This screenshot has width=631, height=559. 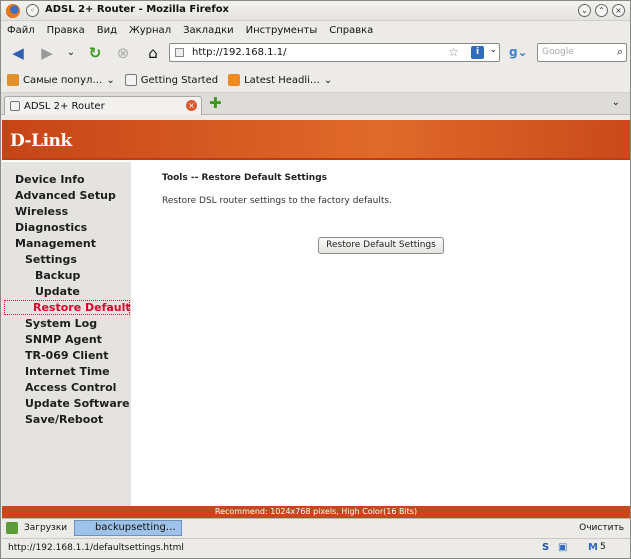 What do you see at coordinates (13, 80) in the screenshot?
I see `folder-icon` at bounding box center [13, 80].